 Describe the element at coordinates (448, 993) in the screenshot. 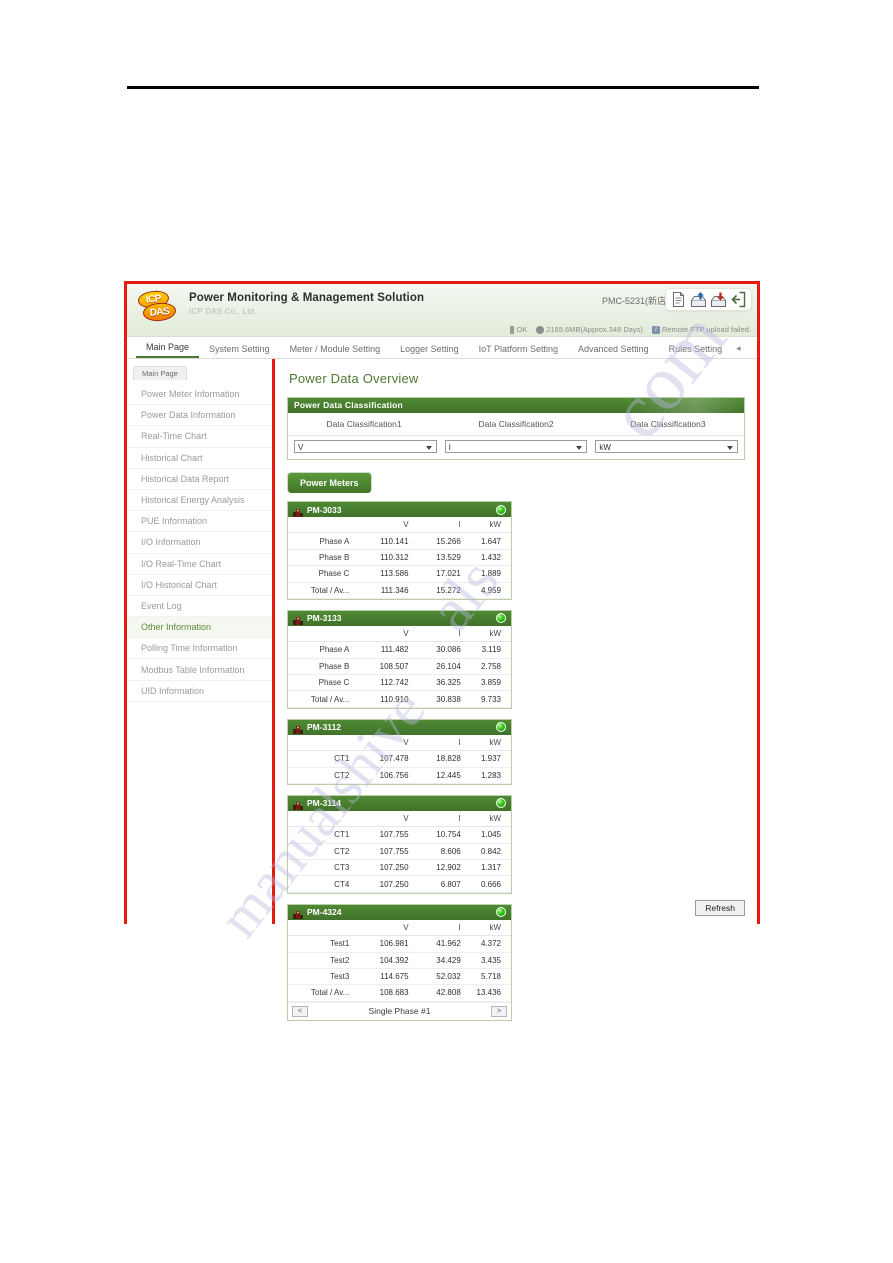

I see `cell-i: 42.808` at that location.